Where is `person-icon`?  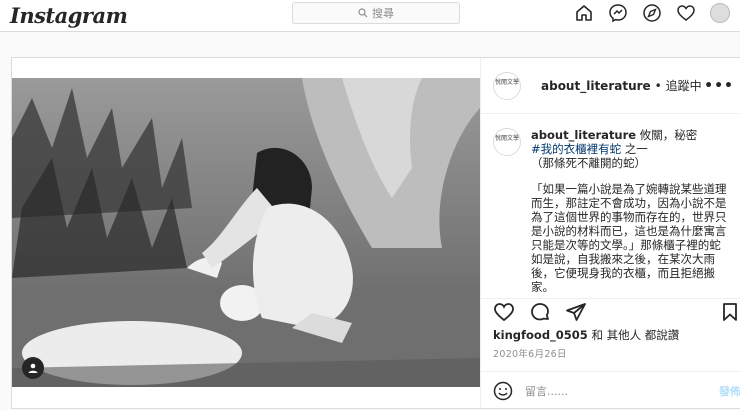 person-icon is located at coordinates (33, 368).